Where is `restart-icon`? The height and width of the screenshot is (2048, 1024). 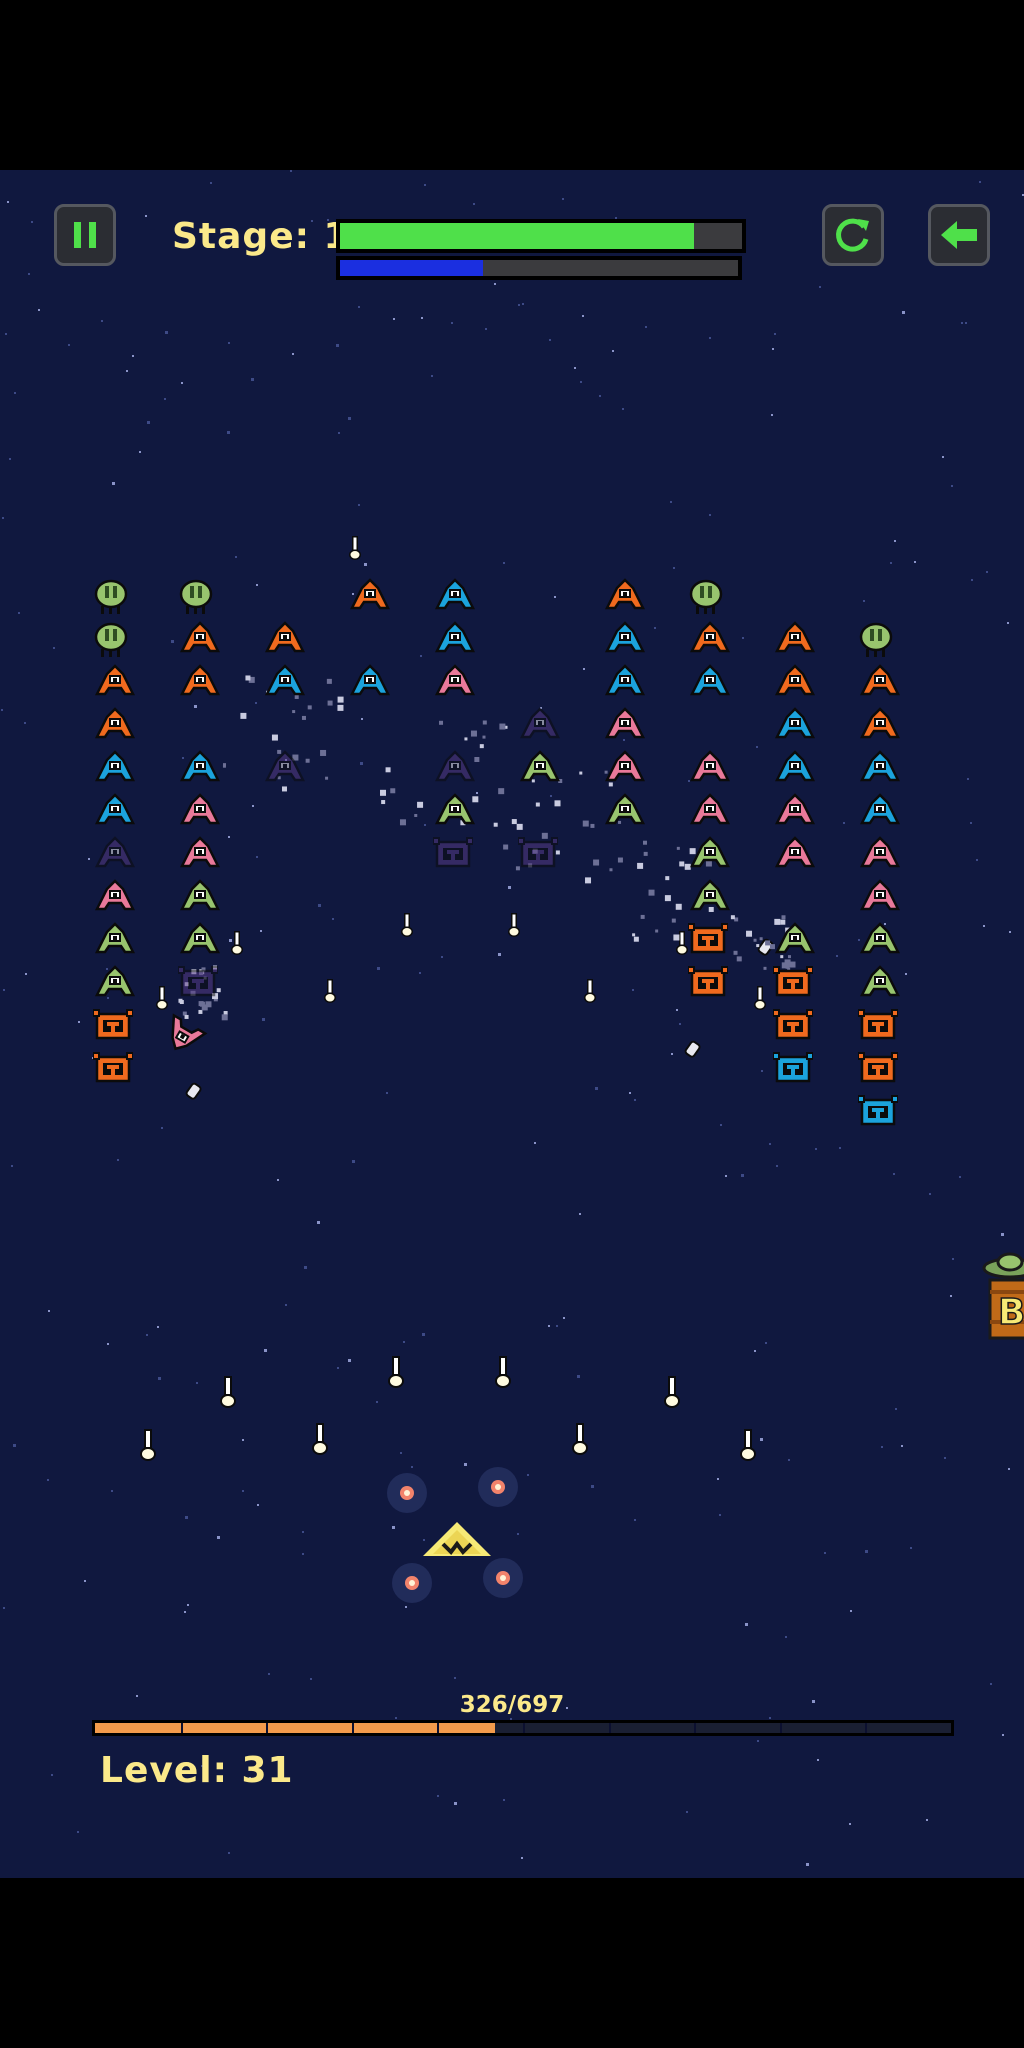 restart-icon is located at coordinates (852, 235).